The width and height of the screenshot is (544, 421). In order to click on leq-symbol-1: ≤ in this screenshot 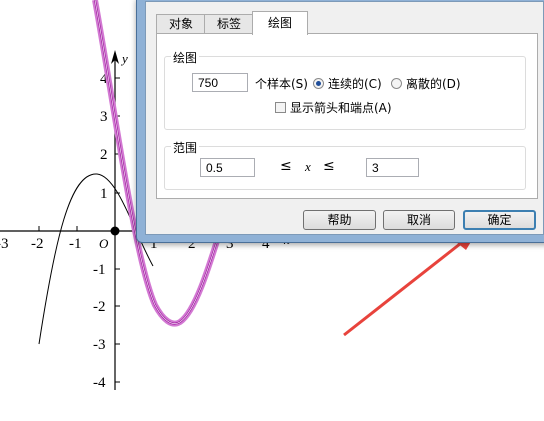, I will do `click(286, 166)`.